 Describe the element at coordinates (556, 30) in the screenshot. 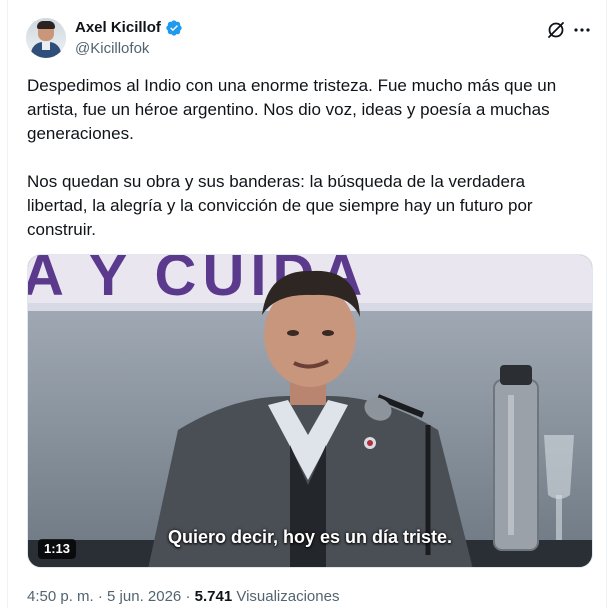

I see `grok-icon` at that location.